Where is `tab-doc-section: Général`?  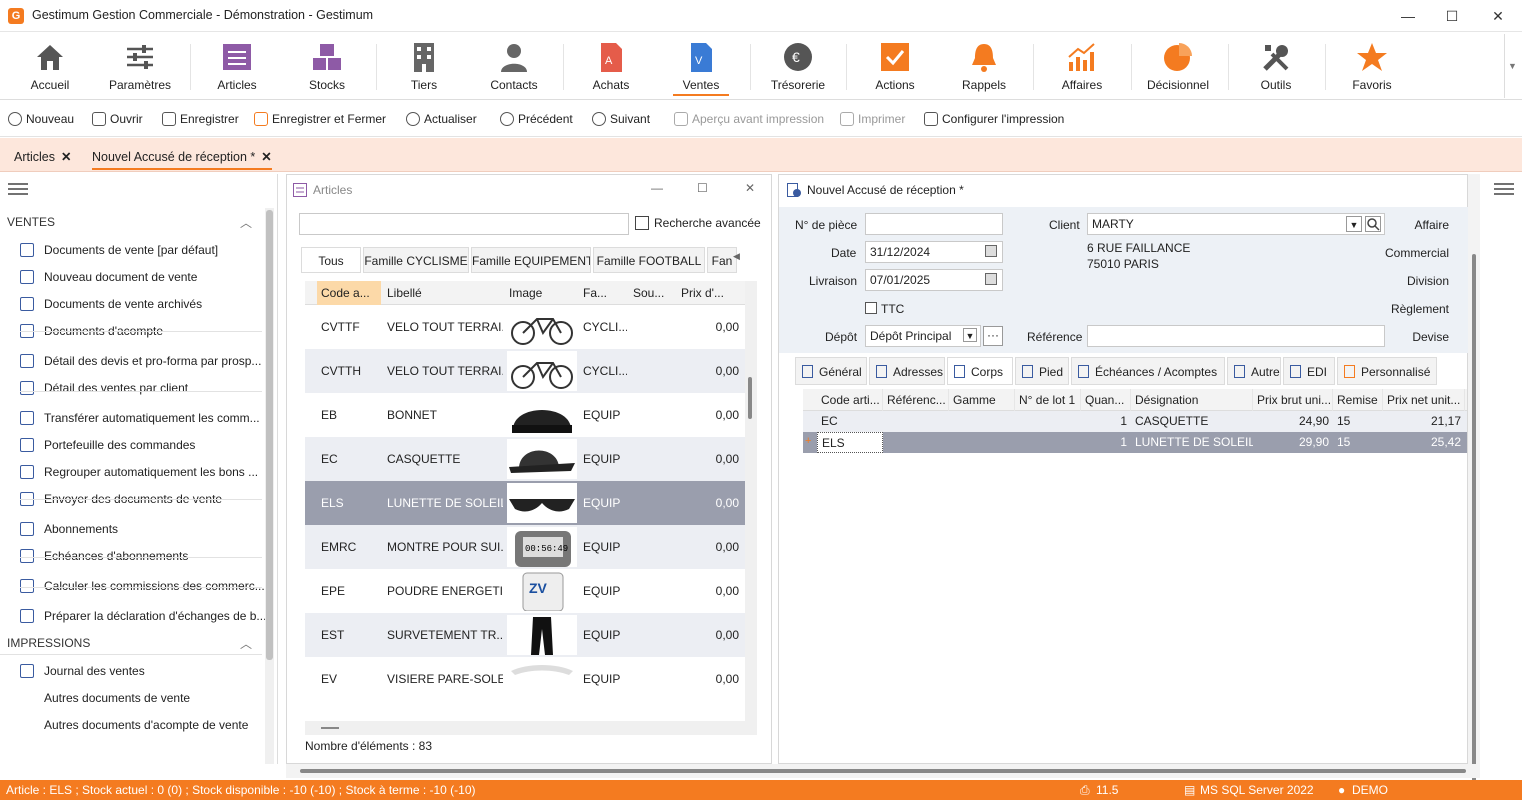 tab-doc-section: Général is located at coordinates (831, 371).